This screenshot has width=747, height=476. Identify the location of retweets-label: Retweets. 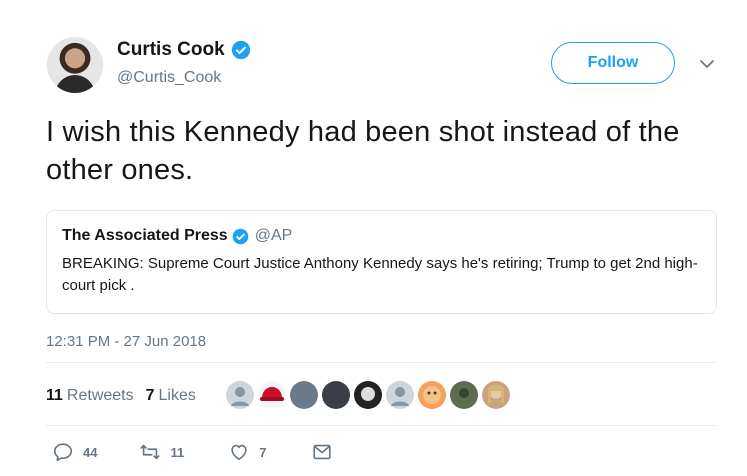
(100, 395).